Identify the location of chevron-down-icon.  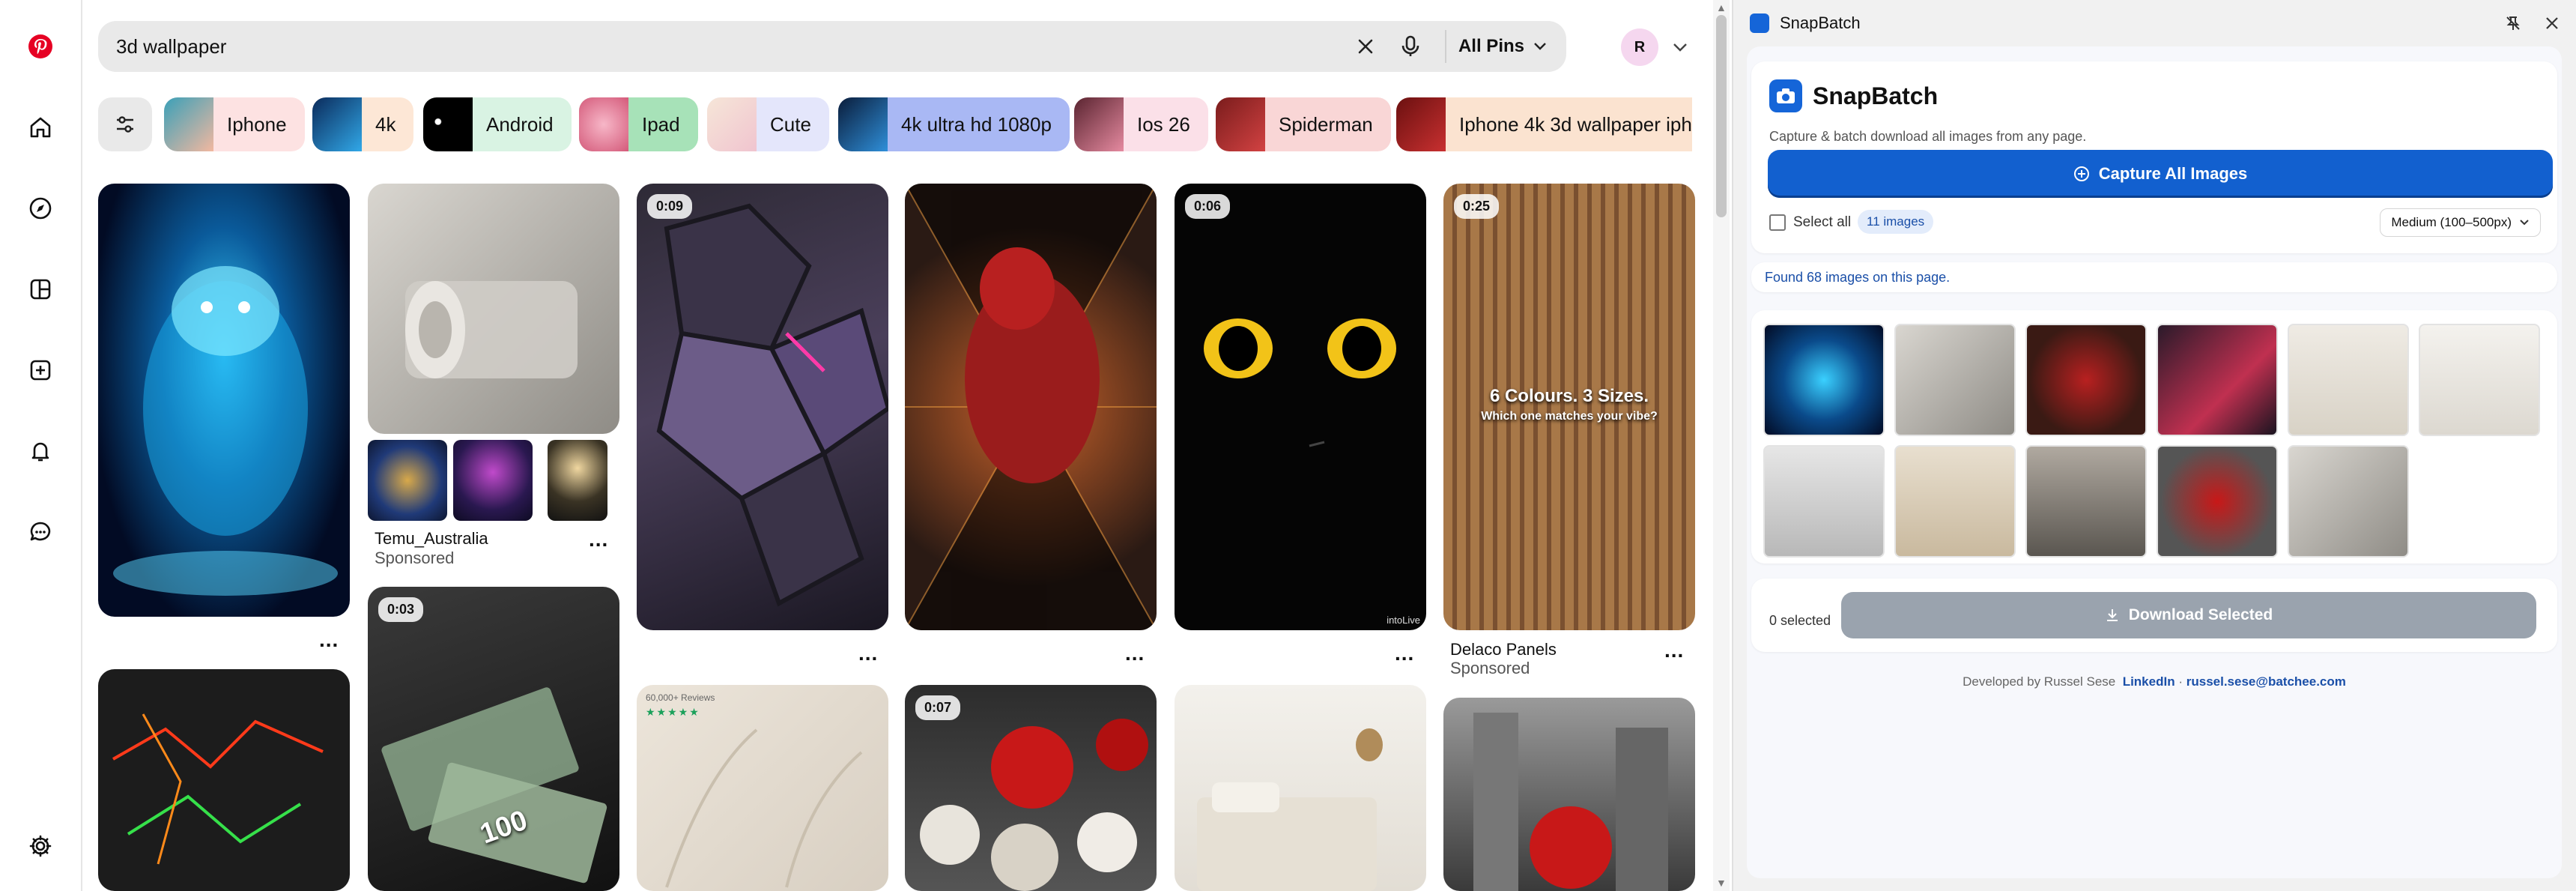
(1540, 46).